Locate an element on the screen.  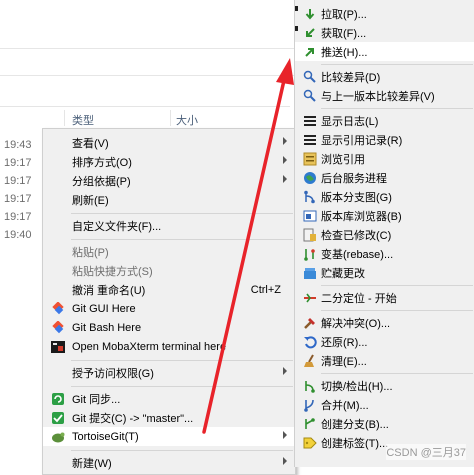
watermark: CSDN @三月37 is located at coordinates (426, 452).